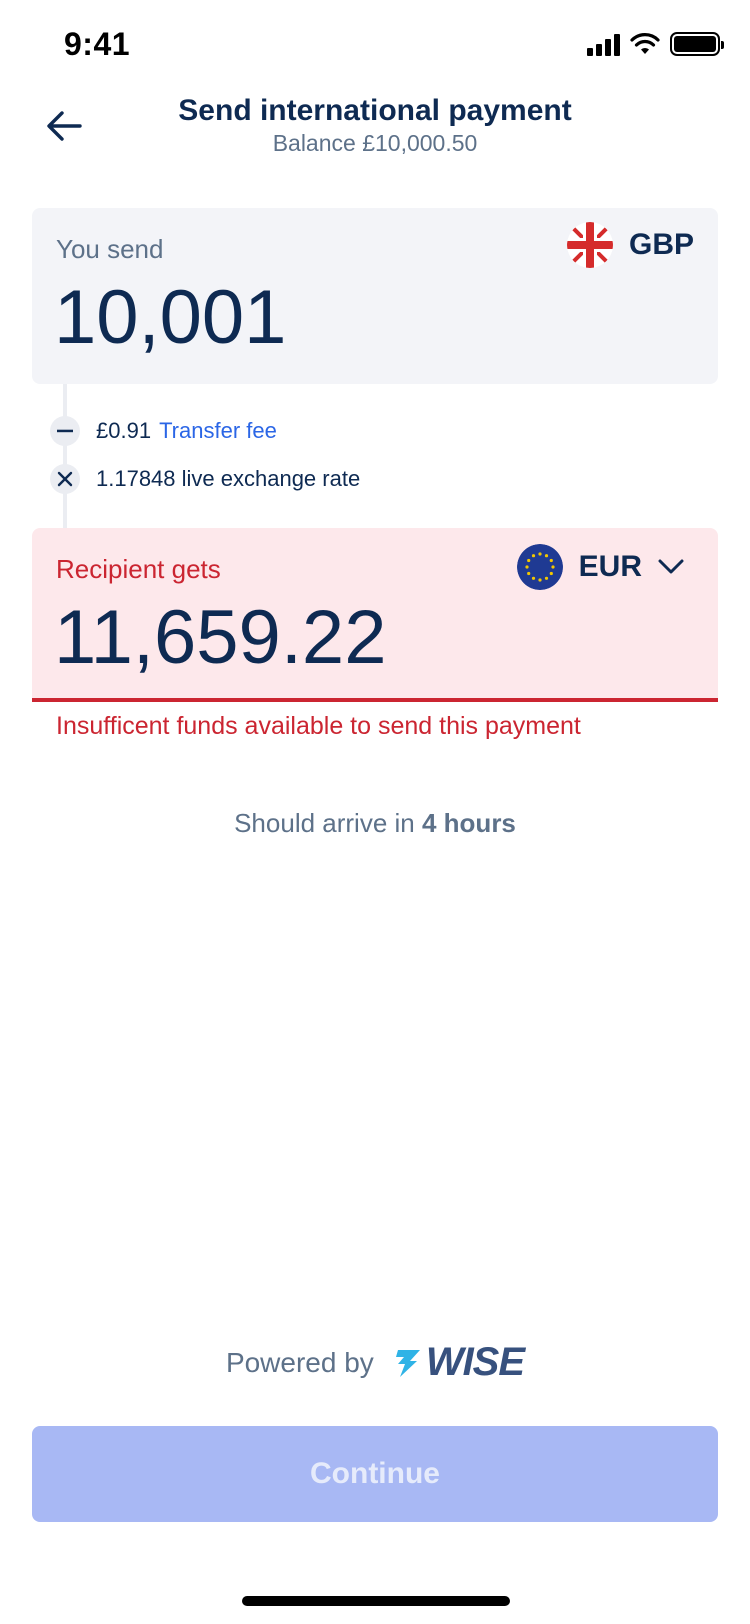 The width and height of the screenshot is (750, 1624). Describe the element at coordinates (97, 44) in the screenshot. I see `status-time: 9:41` at that location.